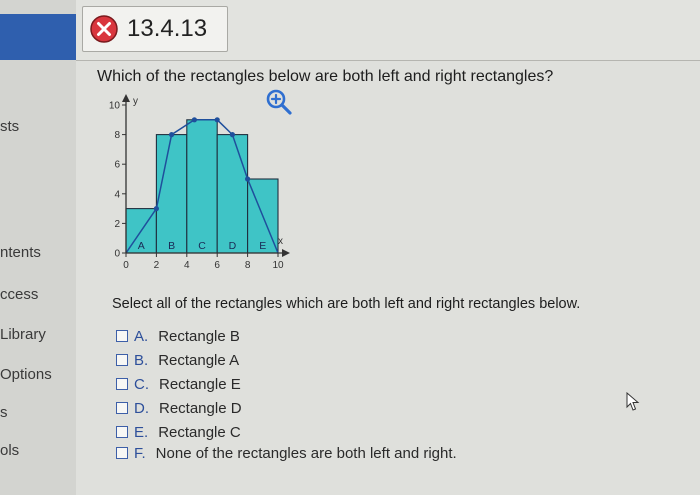 Image resolution: width=700 pixels, height=495 pixels. I want to click on rectangles-chart: y x 0 2 4 6 8 10 0 2 4 6 8 10 A B C D E, so click(199, 182).